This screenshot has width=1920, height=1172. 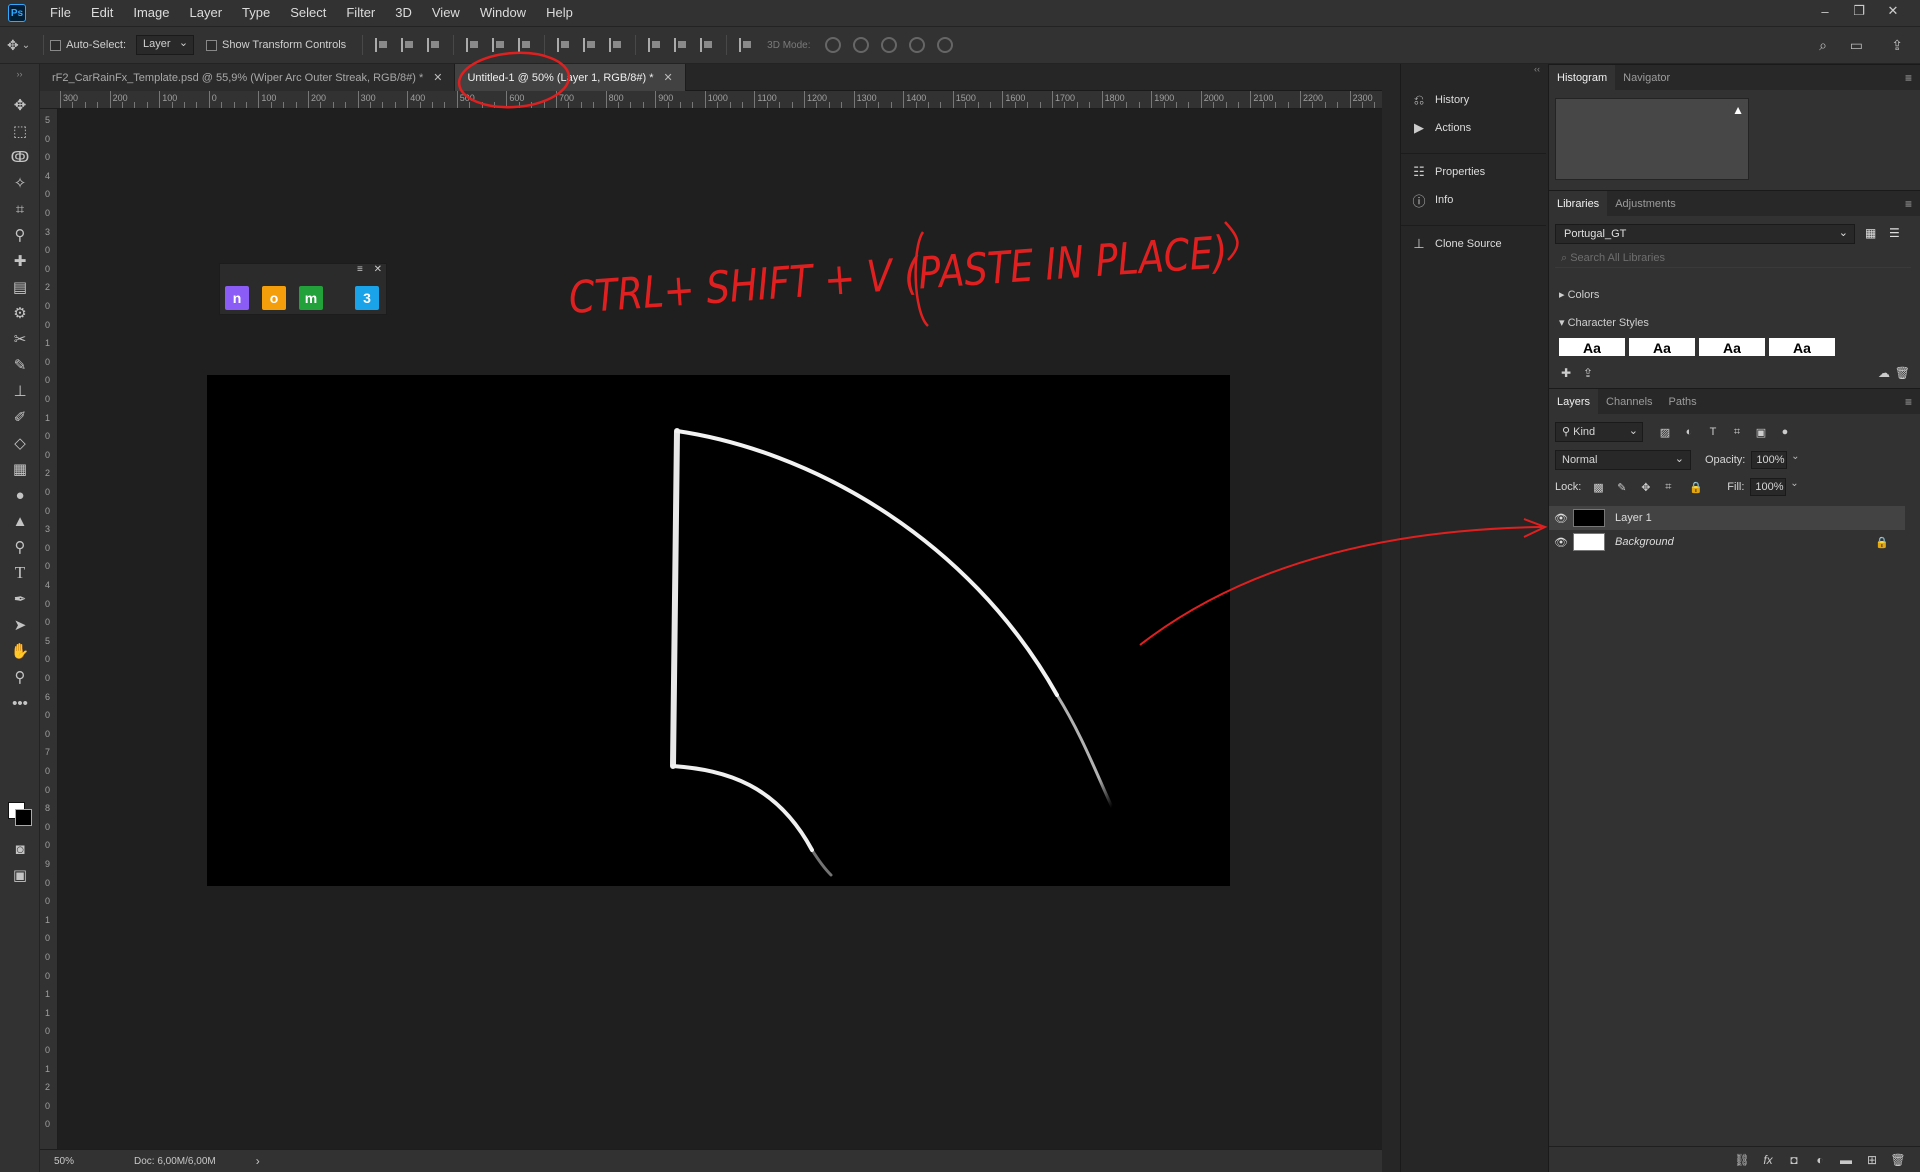 I want to click on smart-object-filter-icon: ▣, so click(x=1761, y=432).